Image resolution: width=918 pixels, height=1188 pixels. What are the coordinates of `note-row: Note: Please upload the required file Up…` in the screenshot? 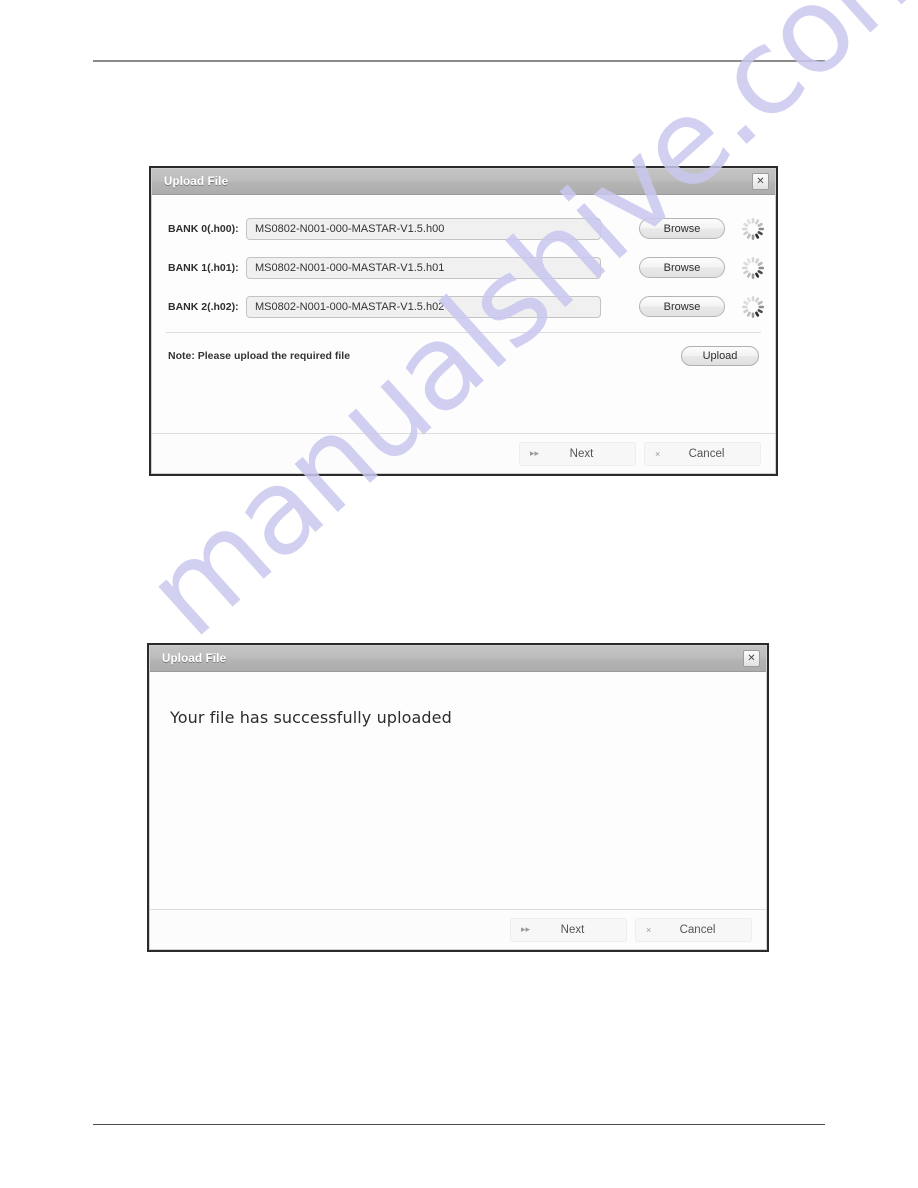 It's located at (463, 352).